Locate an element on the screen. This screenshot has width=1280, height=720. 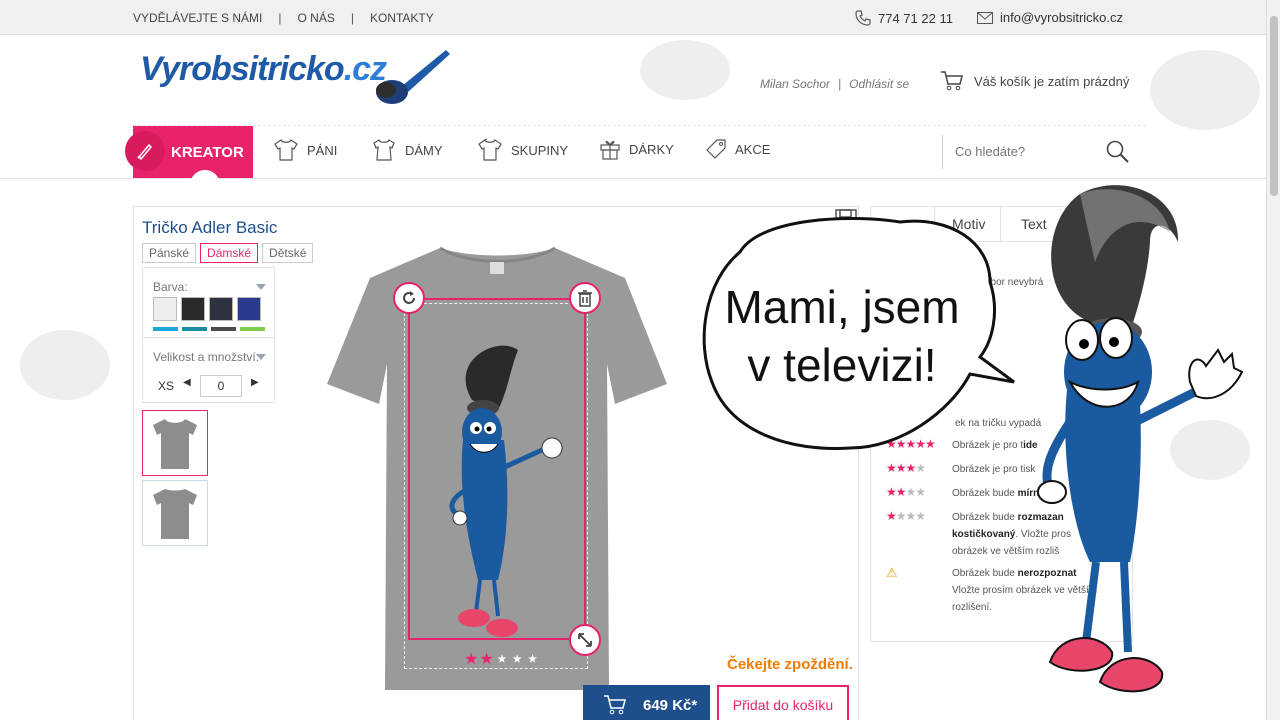
nav-item-label: PÁNI is located at coordinates (322, 150).